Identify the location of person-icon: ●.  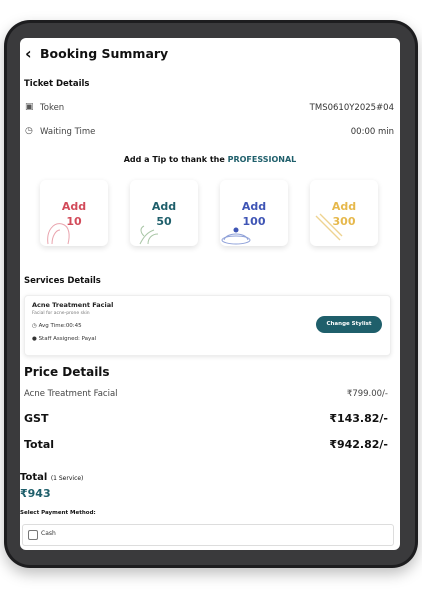
(34, 339).